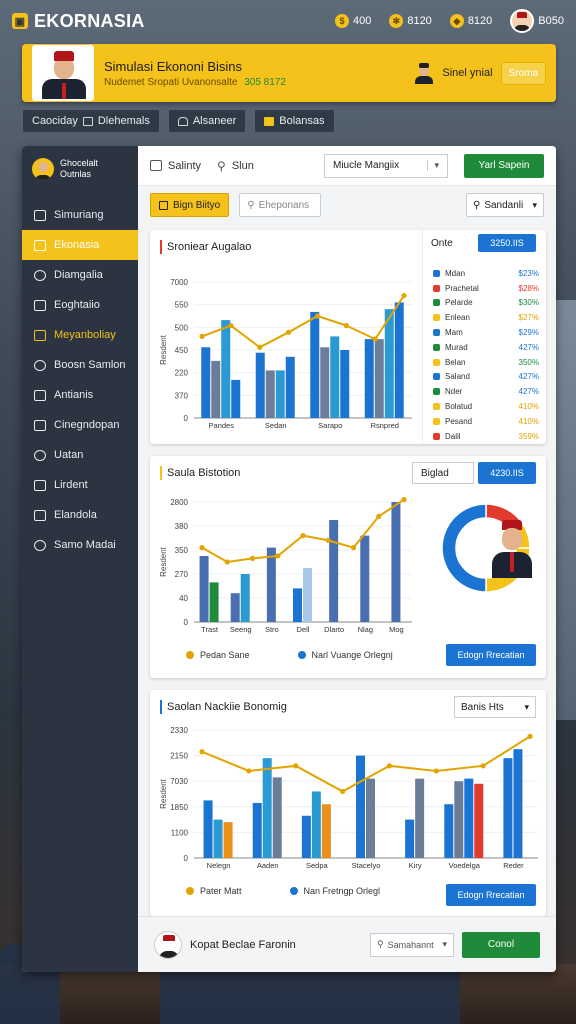 This screenshot has width=576, height=1024. Describe the element at coordinates (537, 21) in the screenshot. I see `stat-profile: B050` at that location.